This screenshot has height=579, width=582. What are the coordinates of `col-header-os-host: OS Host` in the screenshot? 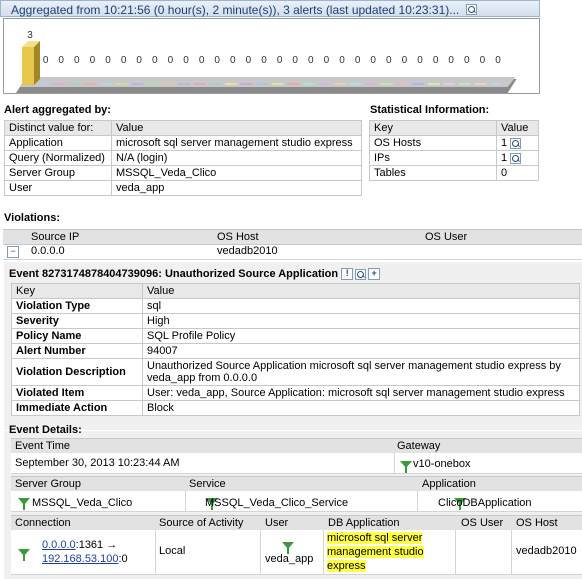 It's located at (238, 237).